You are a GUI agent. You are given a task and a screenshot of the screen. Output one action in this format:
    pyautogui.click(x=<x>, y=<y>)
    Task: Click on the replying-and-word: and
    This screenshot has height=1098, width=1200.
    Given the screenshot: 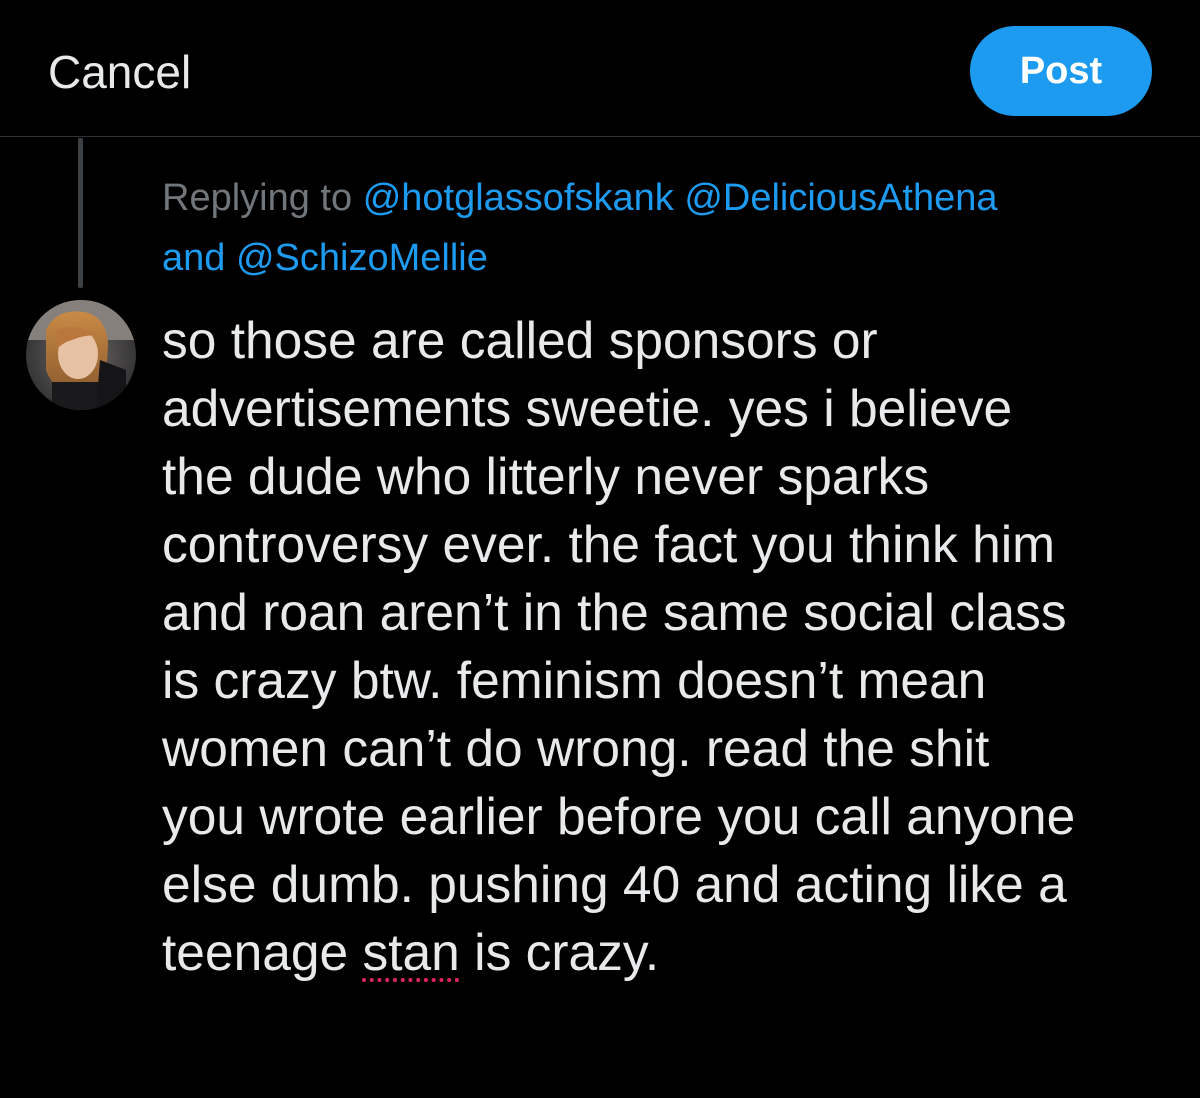 What is the action you would take?
    pyautogui.click(x=193, y=258)
    